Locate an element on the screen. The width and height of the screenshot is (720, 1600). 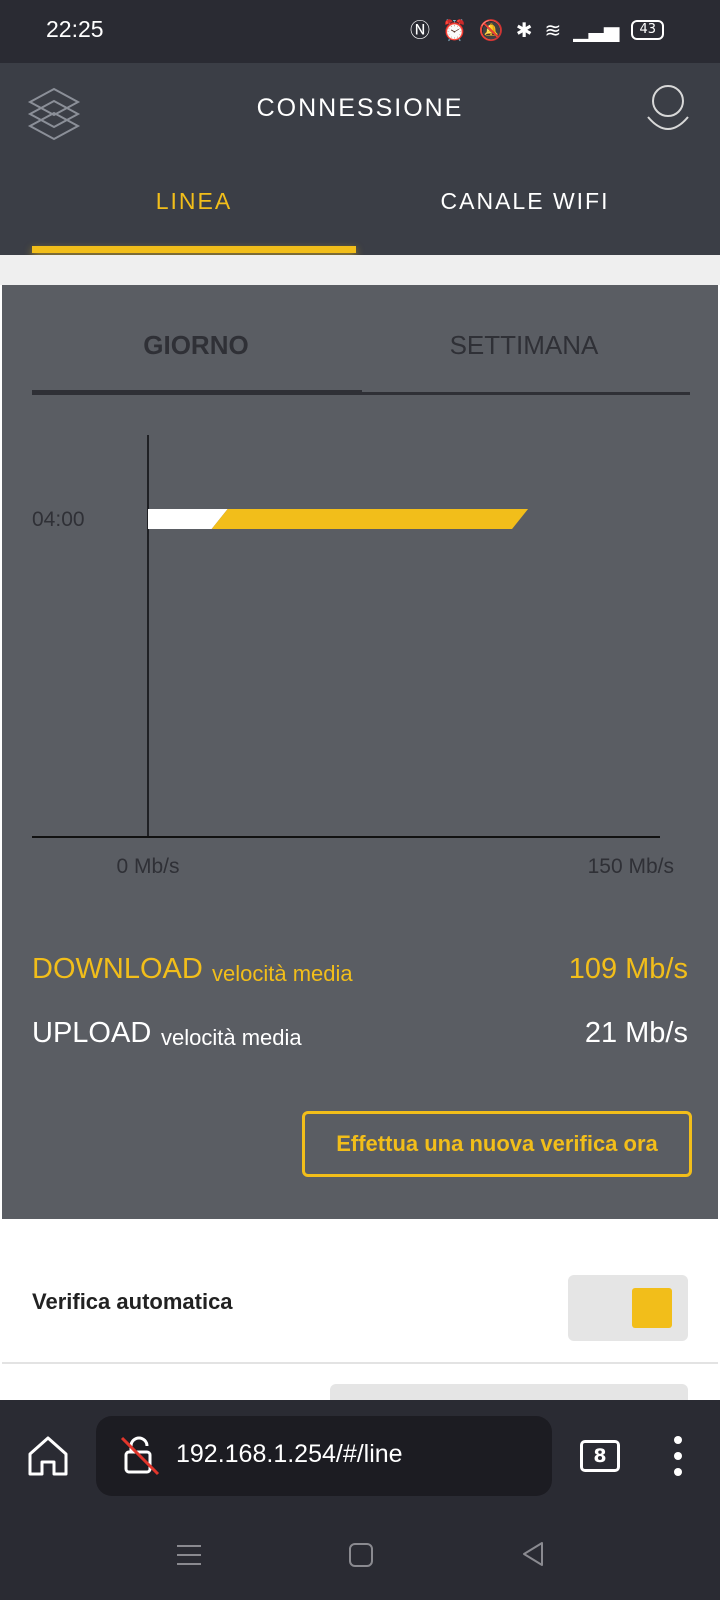
insecure-lock-icon is located at coordinates (140, 1456).